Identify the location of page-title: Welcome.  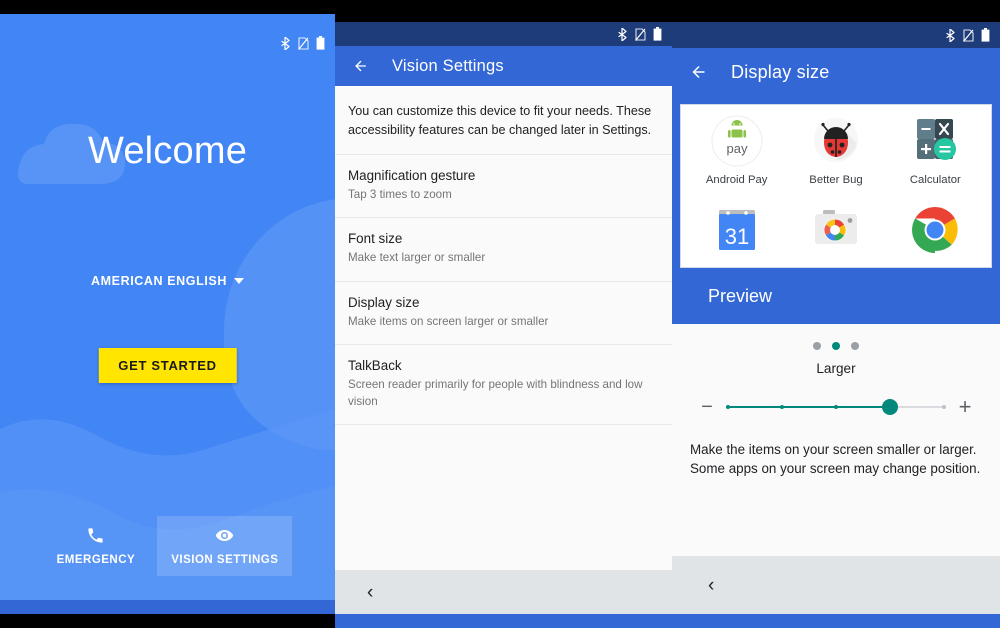
(167, 151).